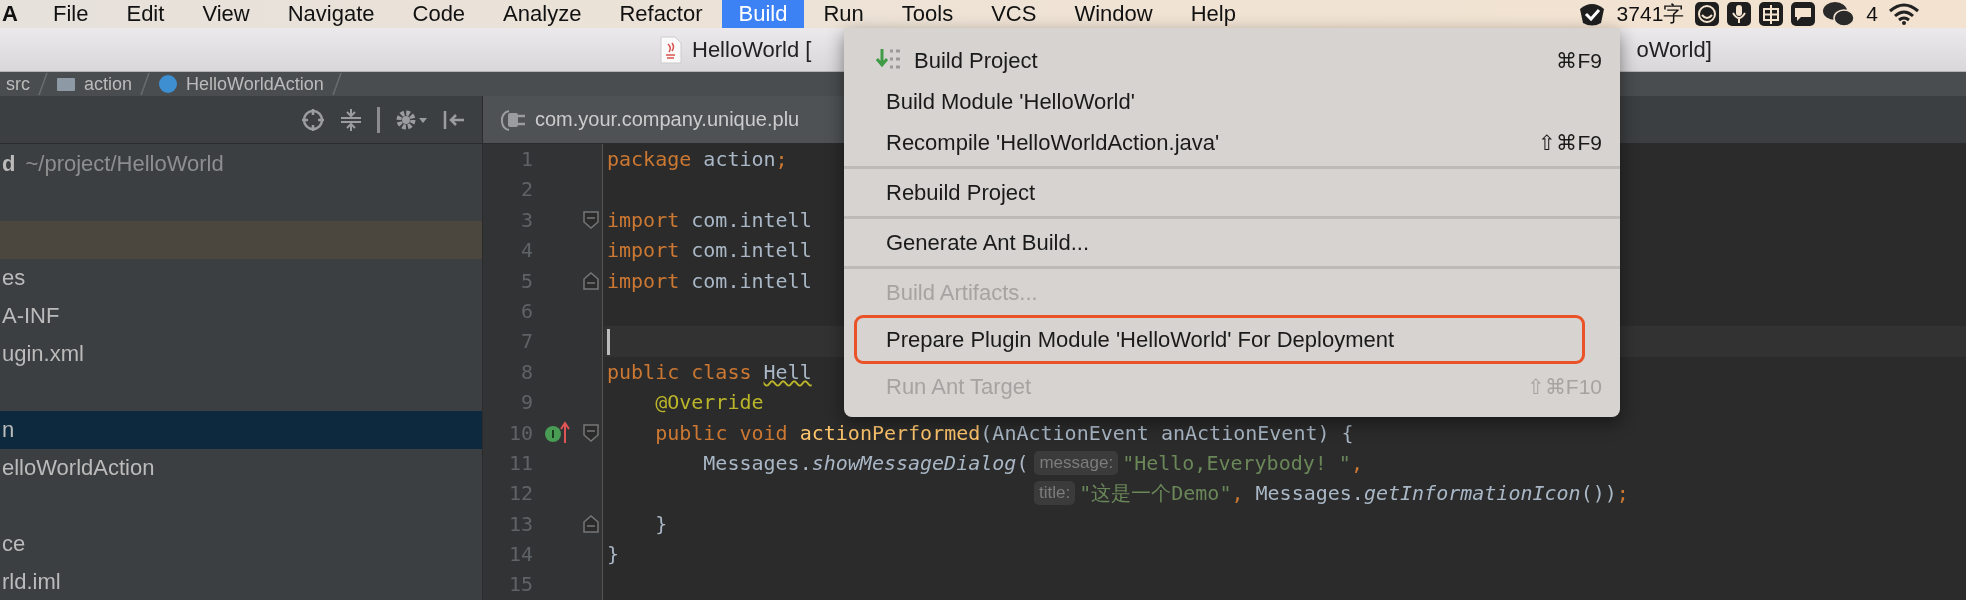  What do you see at coordinates (1155, 494) in the screenshot?
I see `code-string: "这是一个Demo"` at bounding box center [1155, 494].